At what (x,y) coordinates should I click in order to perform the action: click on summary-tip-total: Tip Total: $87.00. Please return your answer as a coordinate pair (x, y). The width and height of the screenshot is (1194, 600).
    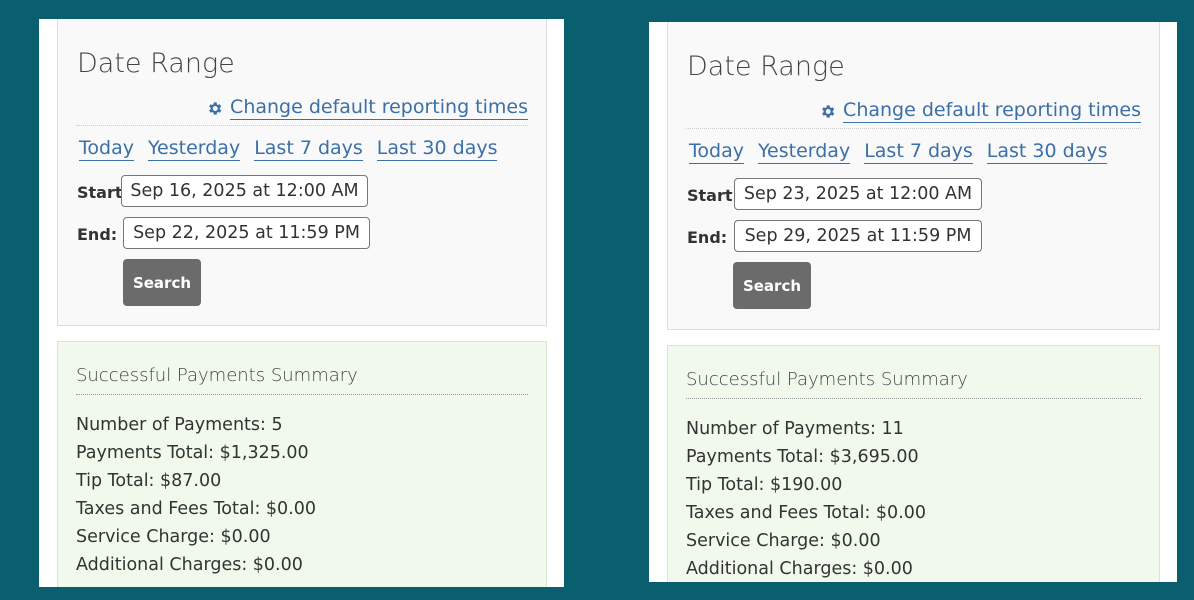
    Looking at the image, I should click on (149, 481).